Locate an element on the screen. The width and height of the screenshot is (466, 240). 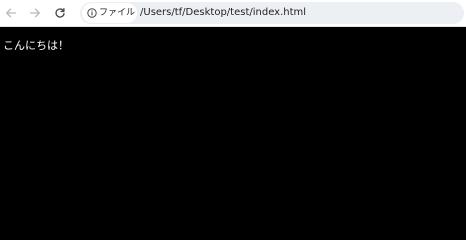
arrow-left-icon is located at coordinates (11, 13).